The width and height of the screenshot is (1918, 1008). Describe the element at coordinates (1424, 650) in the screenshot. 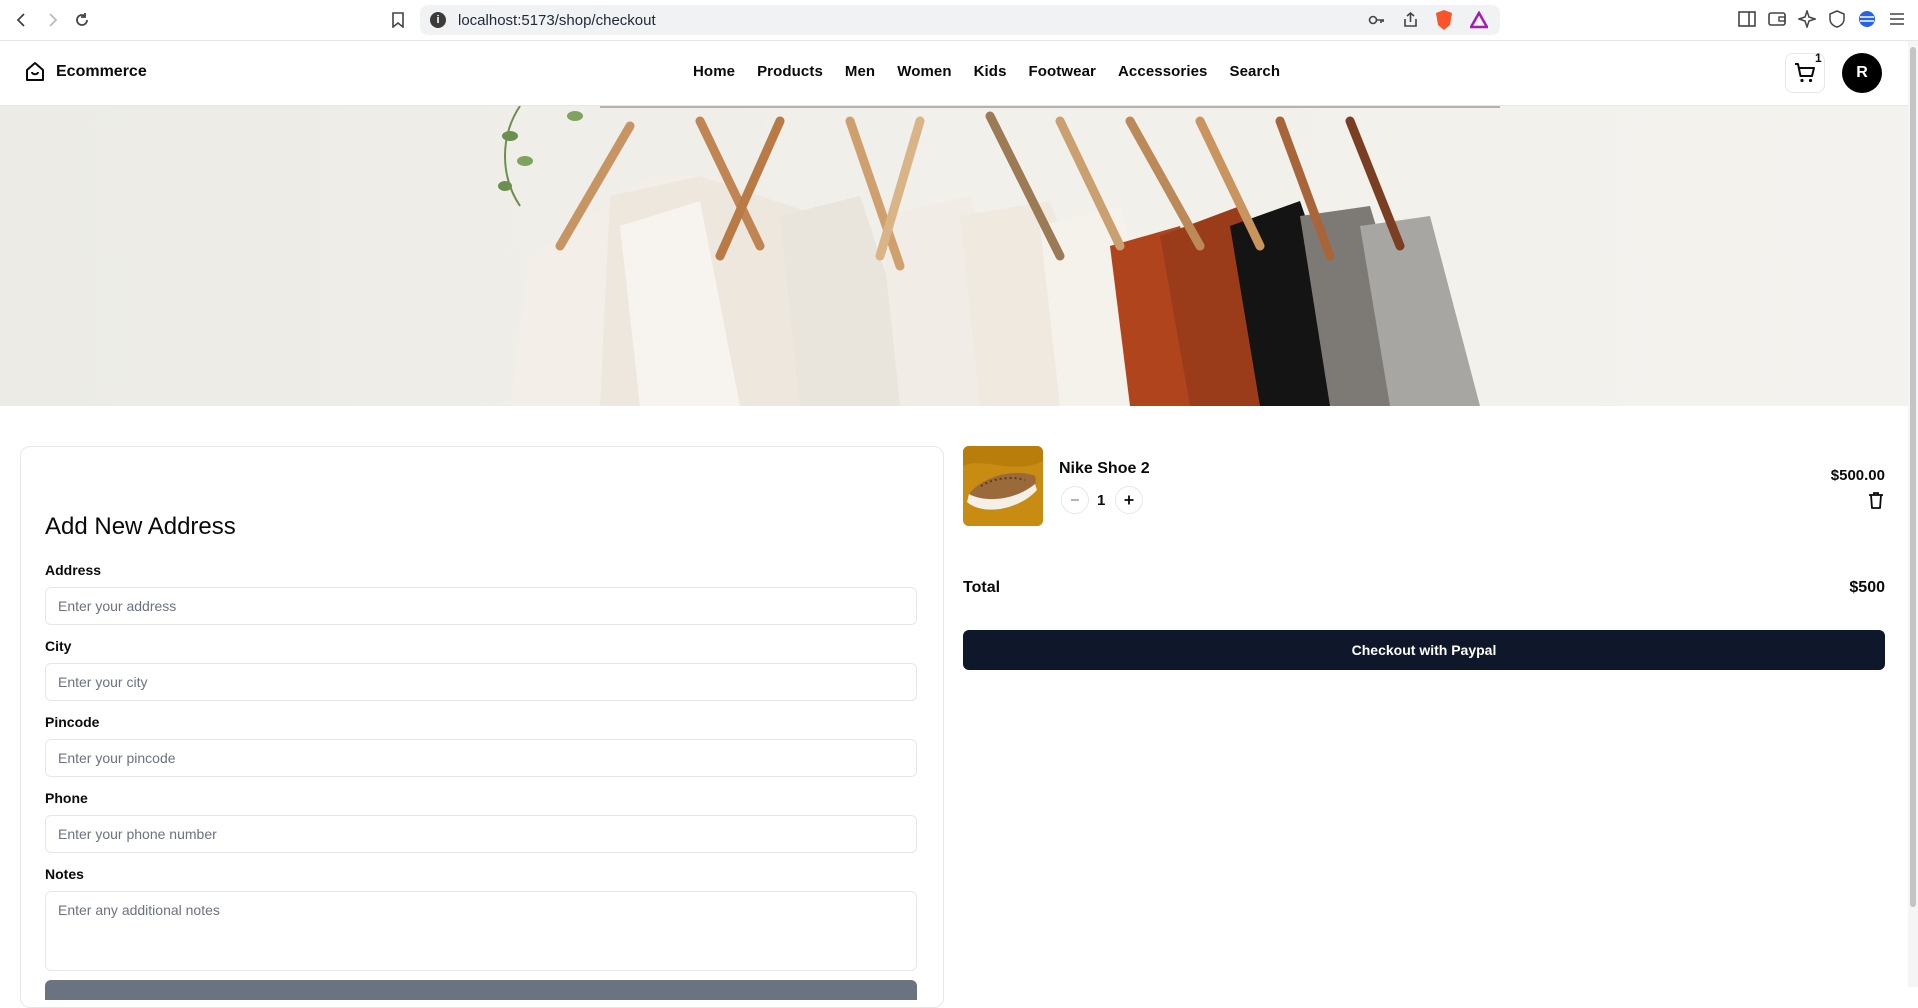

I see `checkout-paypal-button: Checkout with Paypal` at that location.